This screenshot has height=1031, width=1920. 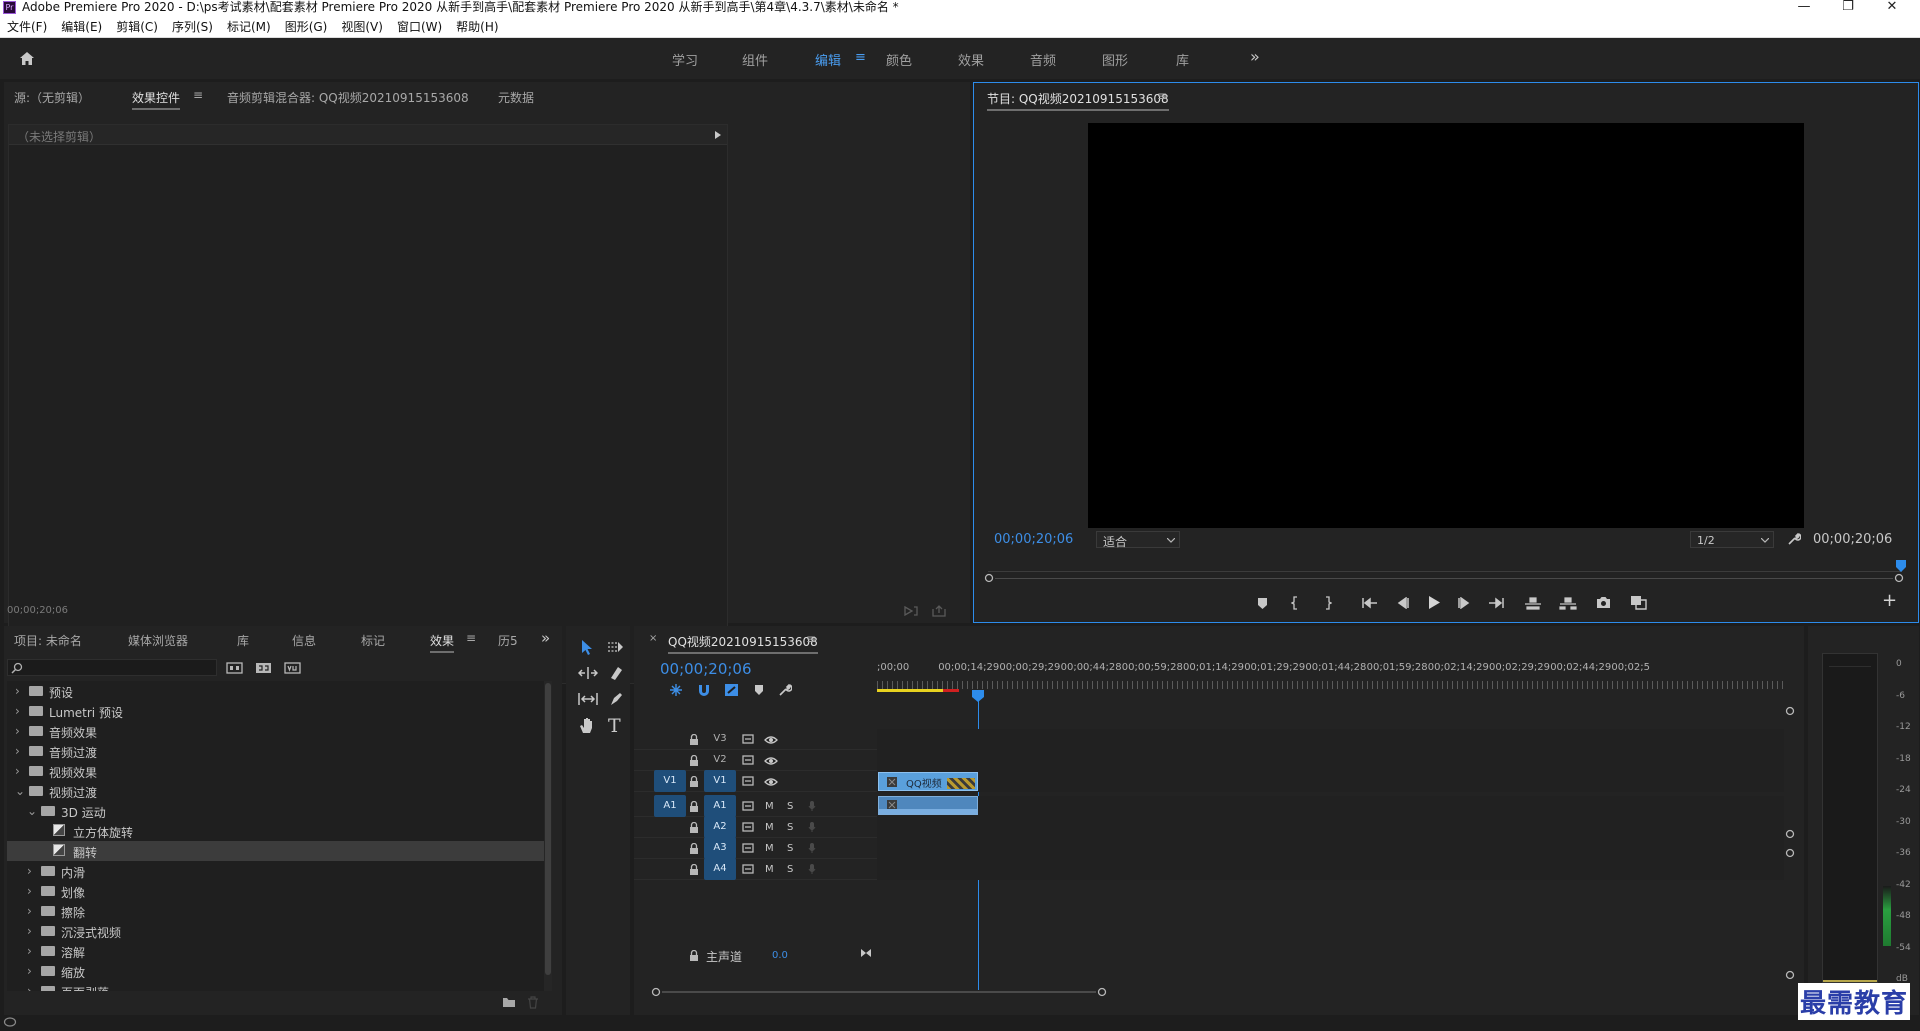 I want to click on audio-scroll-bottom-handle-icon, so click(x=1790, y=975).